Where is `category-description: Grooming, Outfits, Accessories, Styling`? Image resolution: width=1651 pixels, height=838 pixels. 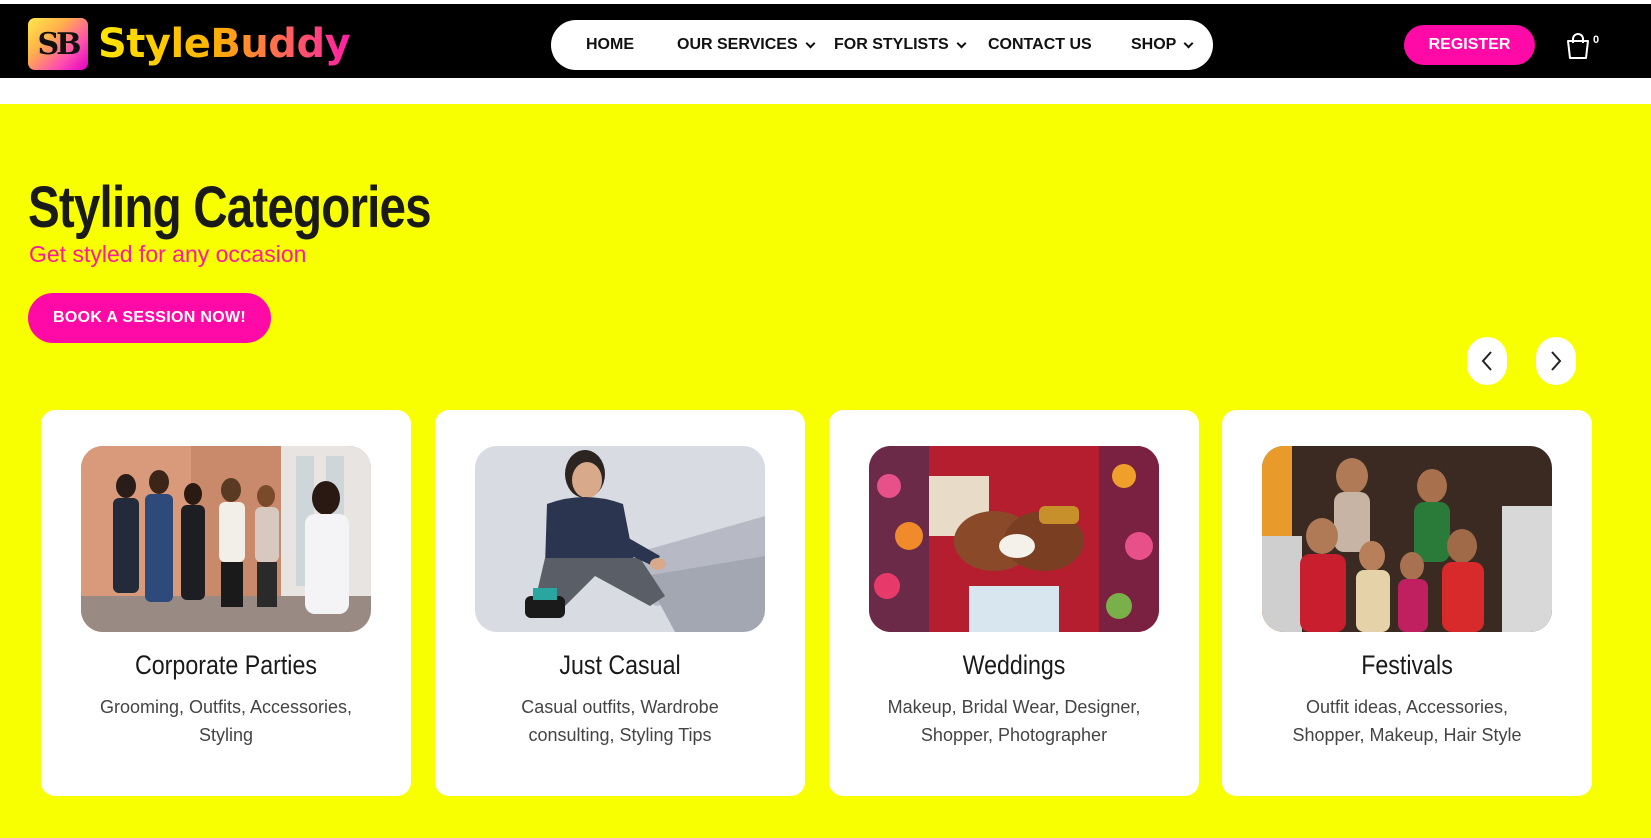 category-description: Grooming, Outfits, Accessories, Styling is located at coordinates (226, 721).